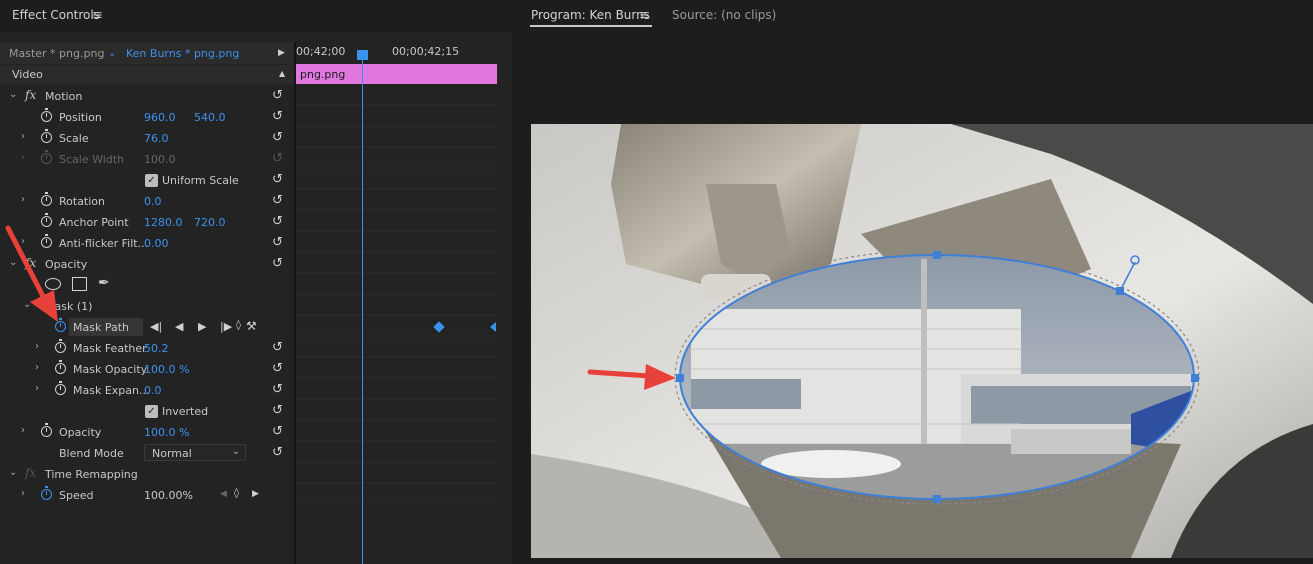 This screenshot has width=1313, height=564. What do you see at coordinates (151, 180) in the screenshot?
I see `uniform-scale-checkbox: ✓` at bounding box center [151, 180].